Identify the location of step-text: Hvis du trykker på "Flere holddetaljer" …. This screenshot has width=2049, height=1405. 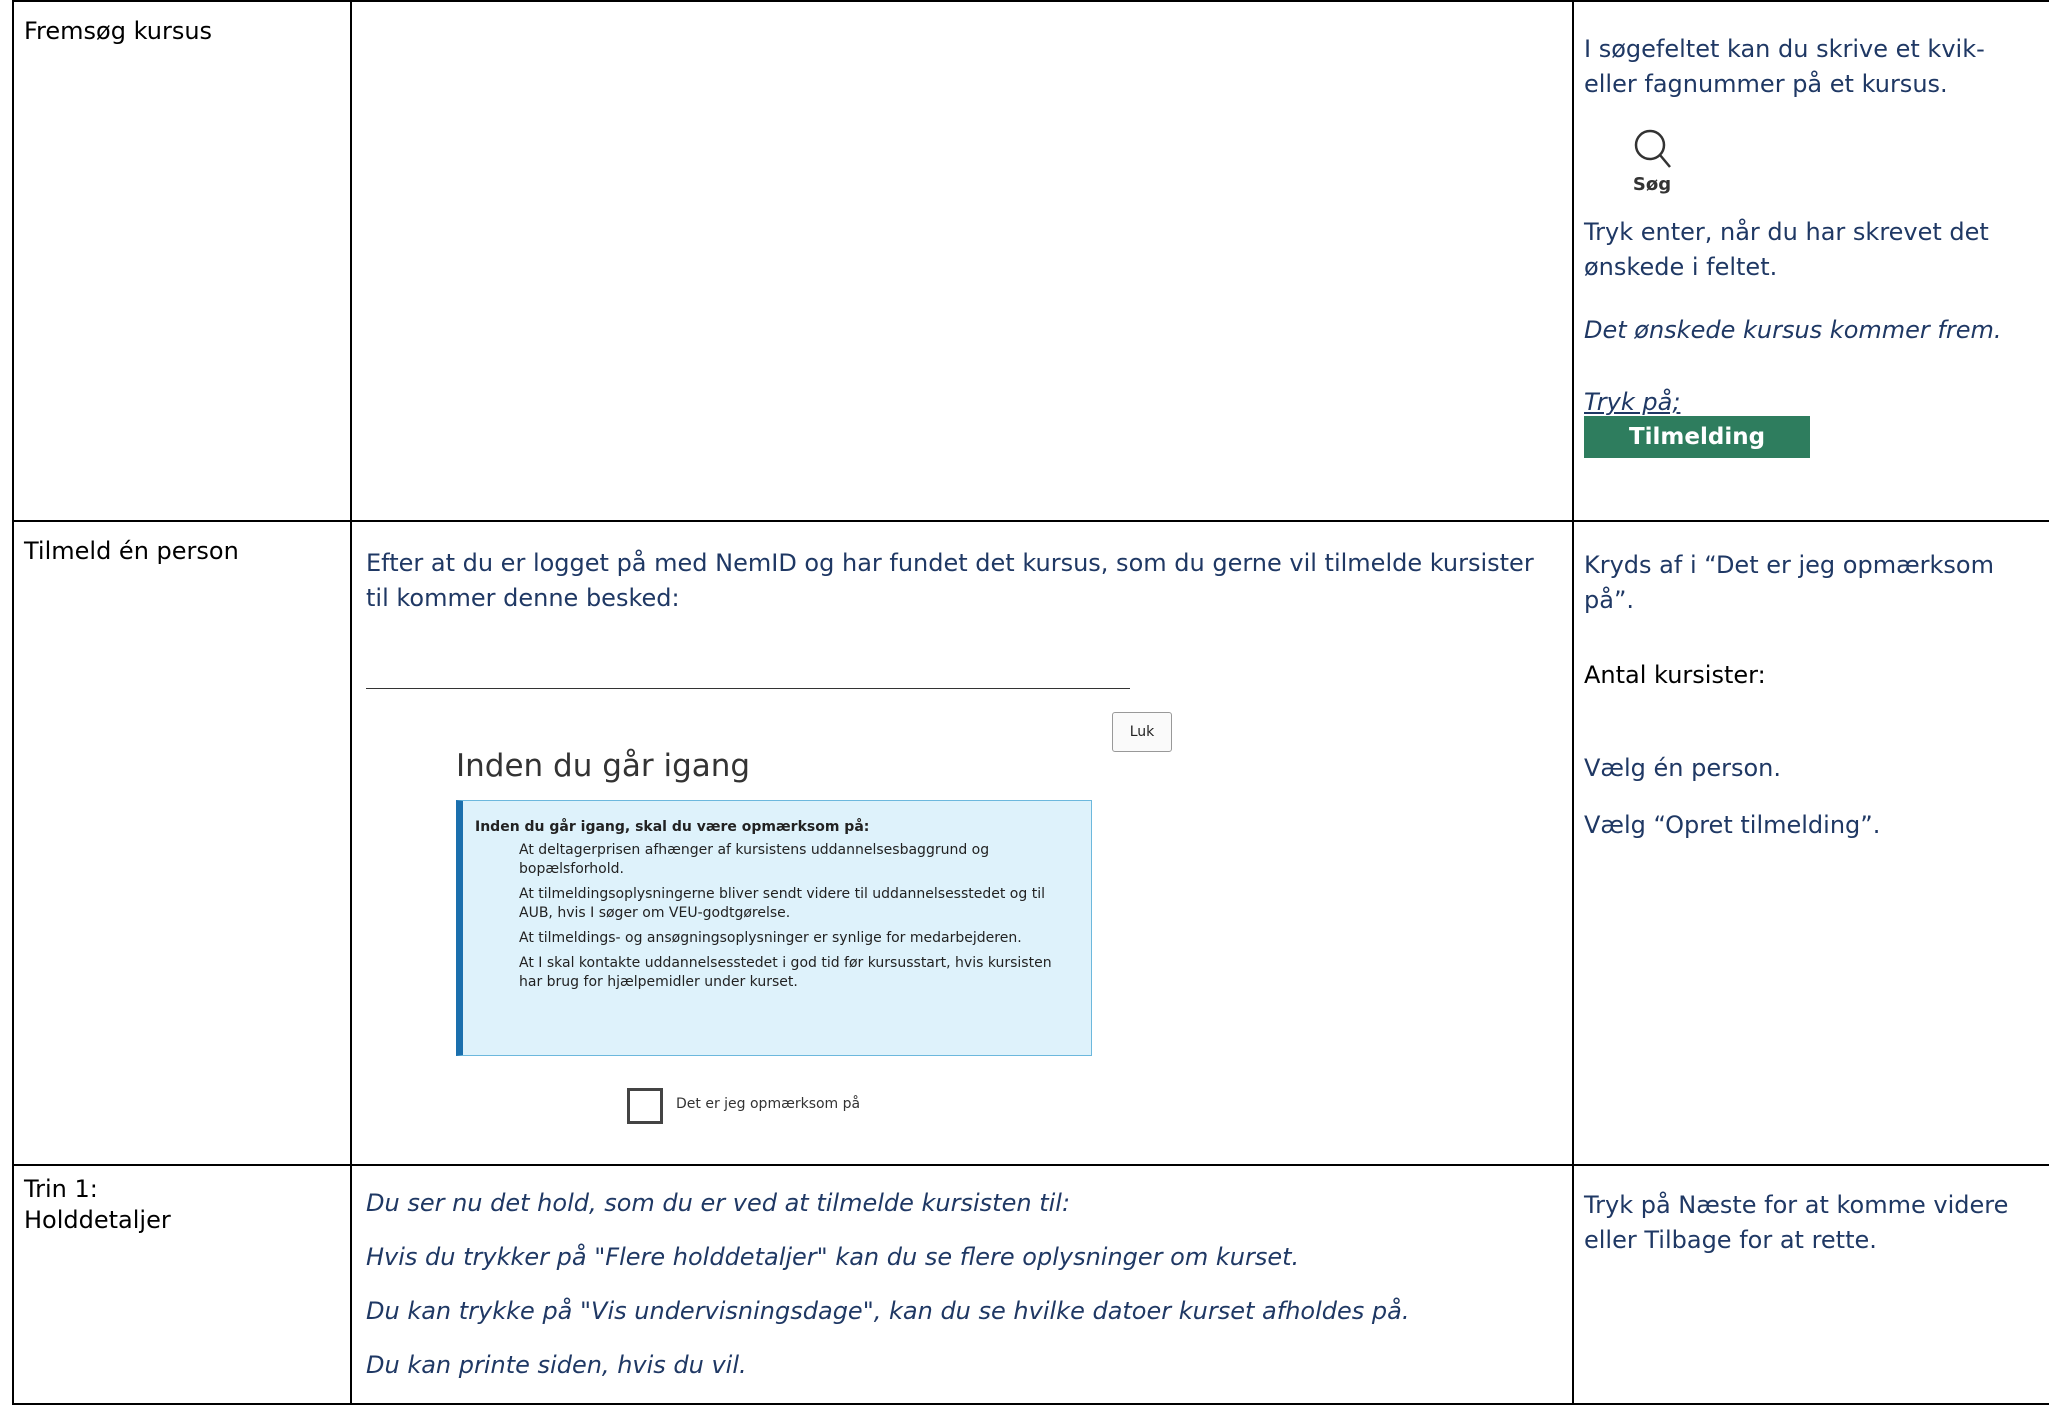
(833, 1257).